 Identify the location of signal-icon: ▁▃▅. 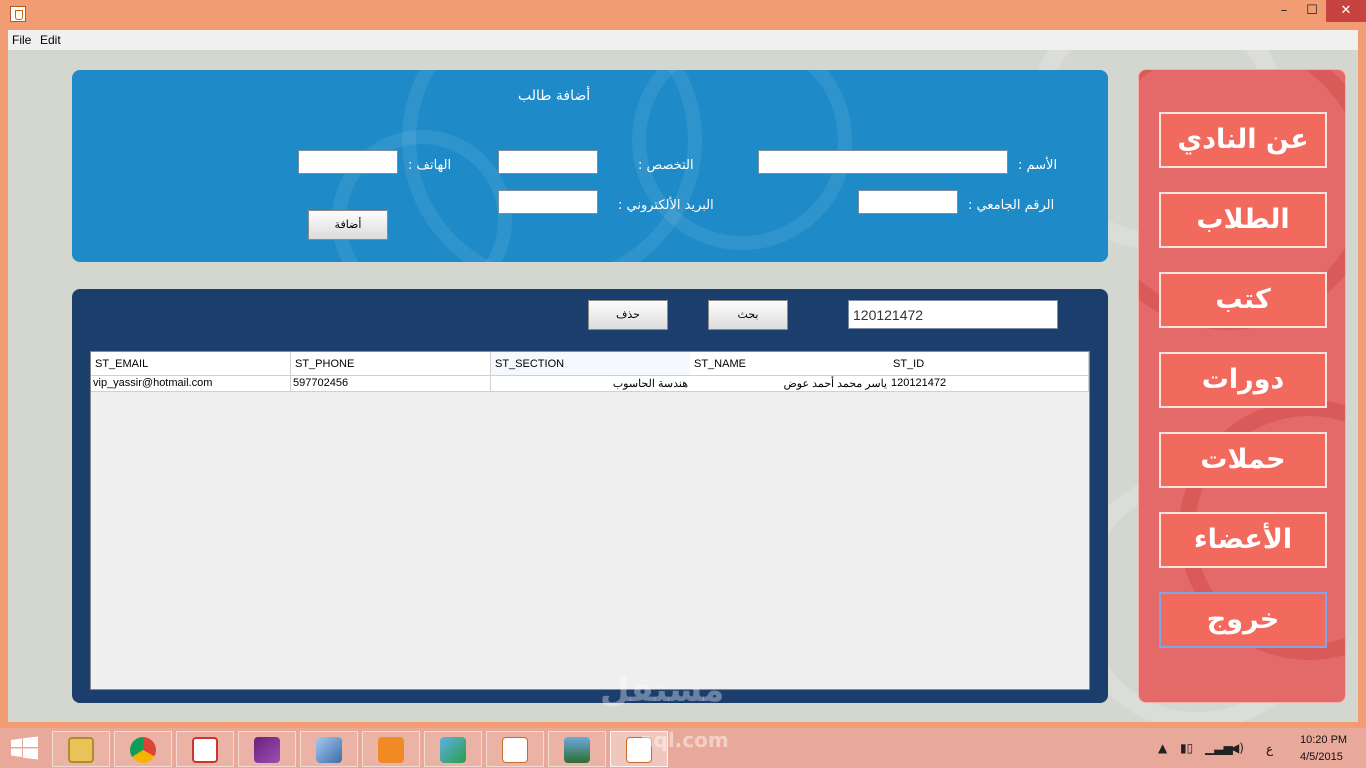
(1219, 748).